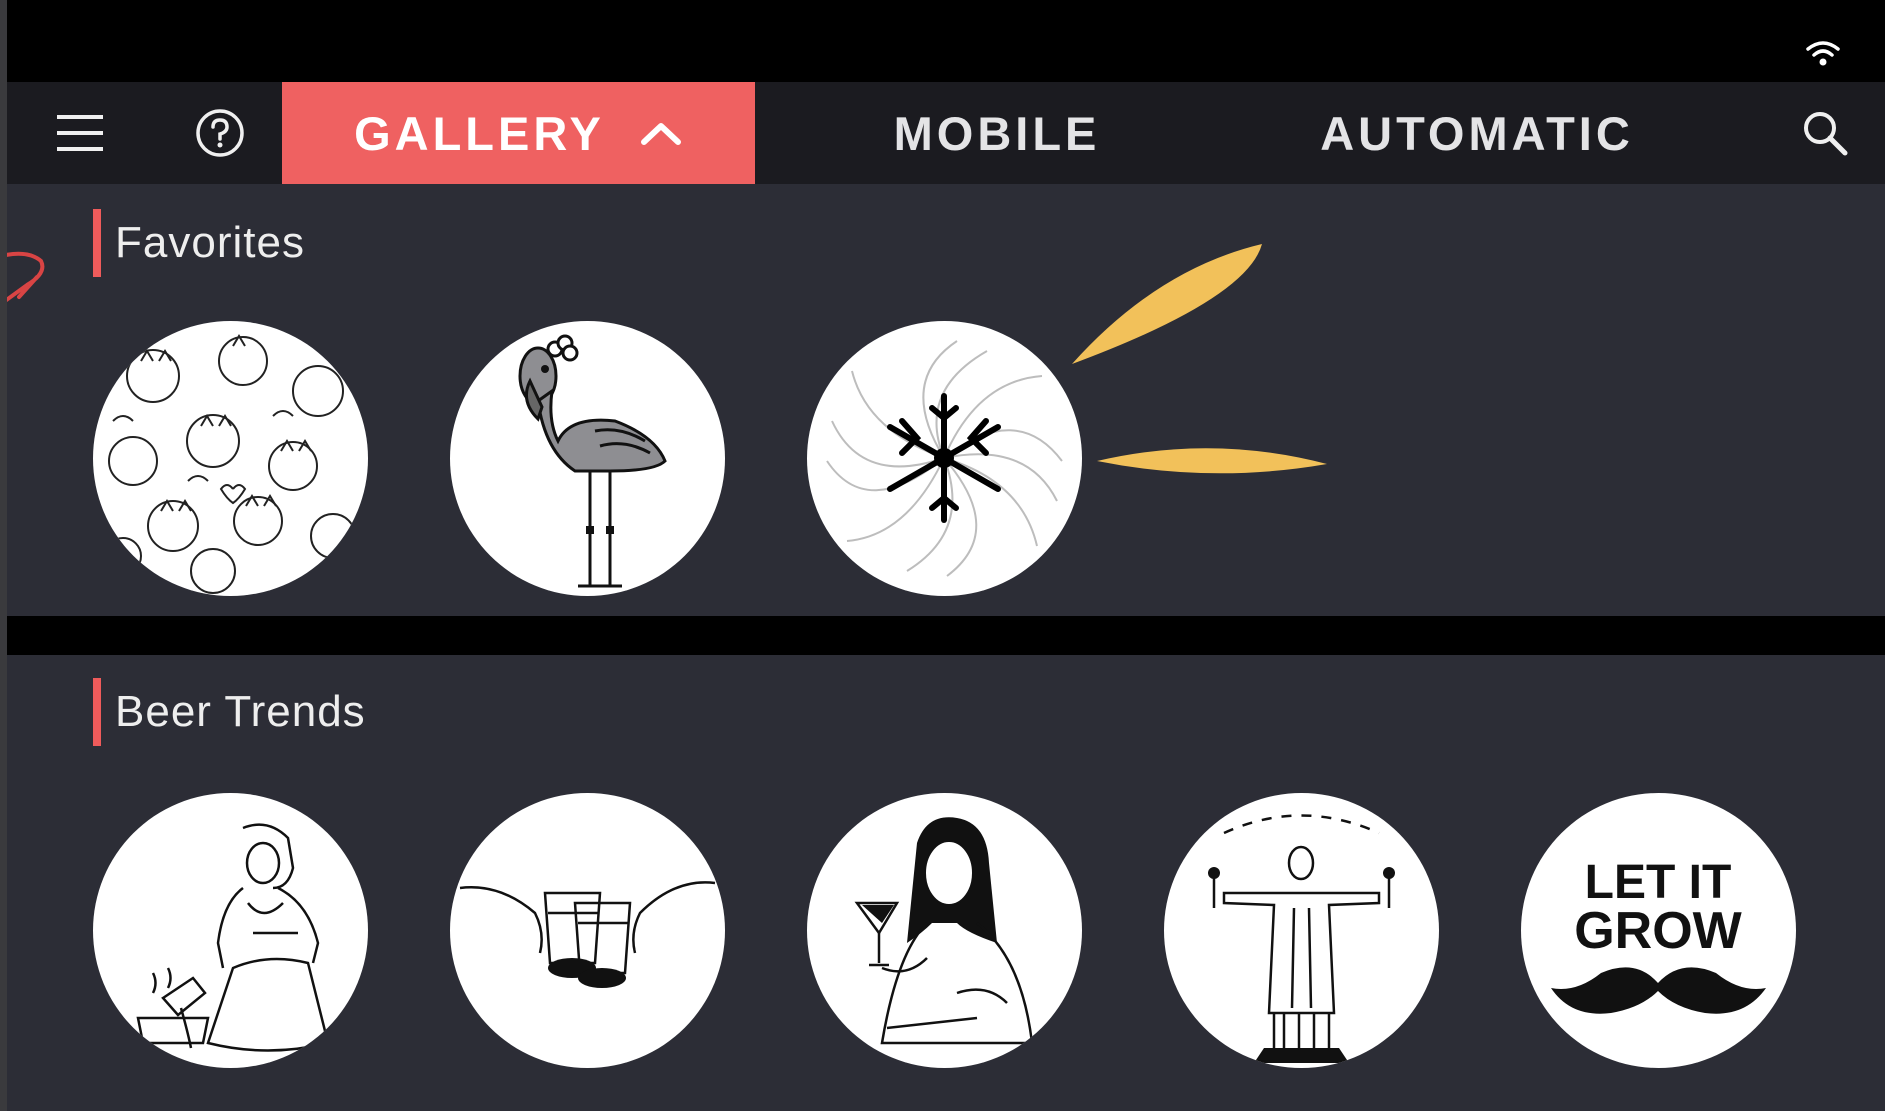 The height and width of the screenshot is (1111, 1885). I want to click on thumbnail-cats-pattern, so click(230, 458).